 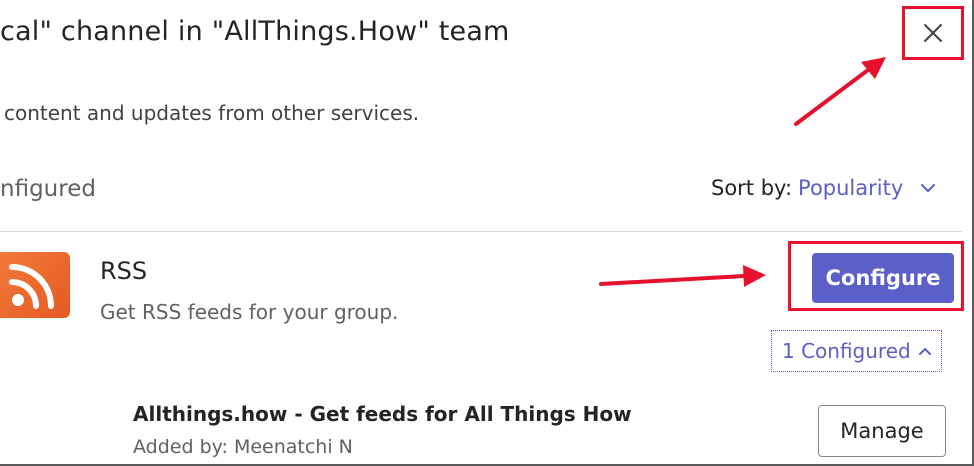 I want to click on app-name: RSS, so click(x=124, y=271).